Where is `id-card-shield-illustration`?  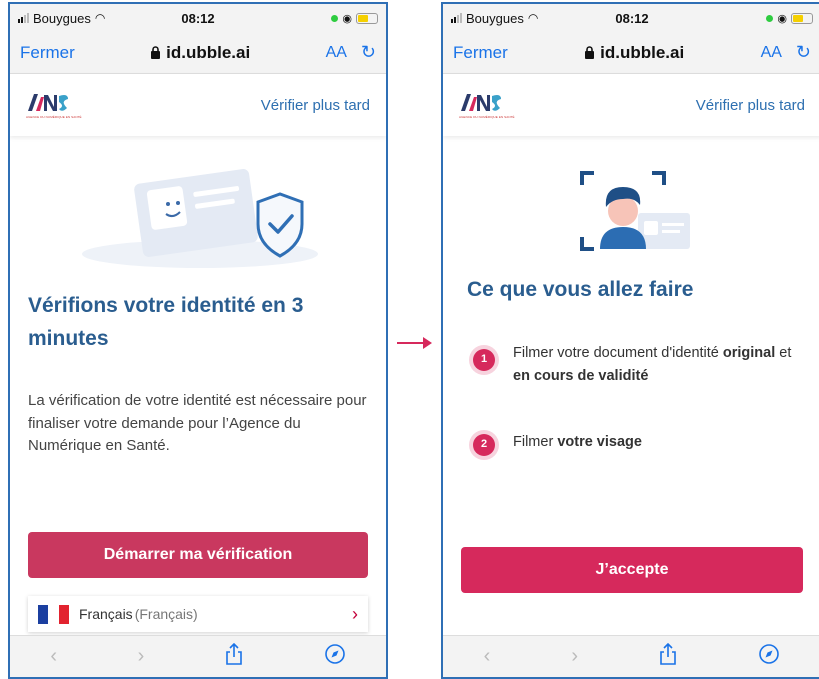 id-card-shield-illustration is located at coordinates (200, 218).